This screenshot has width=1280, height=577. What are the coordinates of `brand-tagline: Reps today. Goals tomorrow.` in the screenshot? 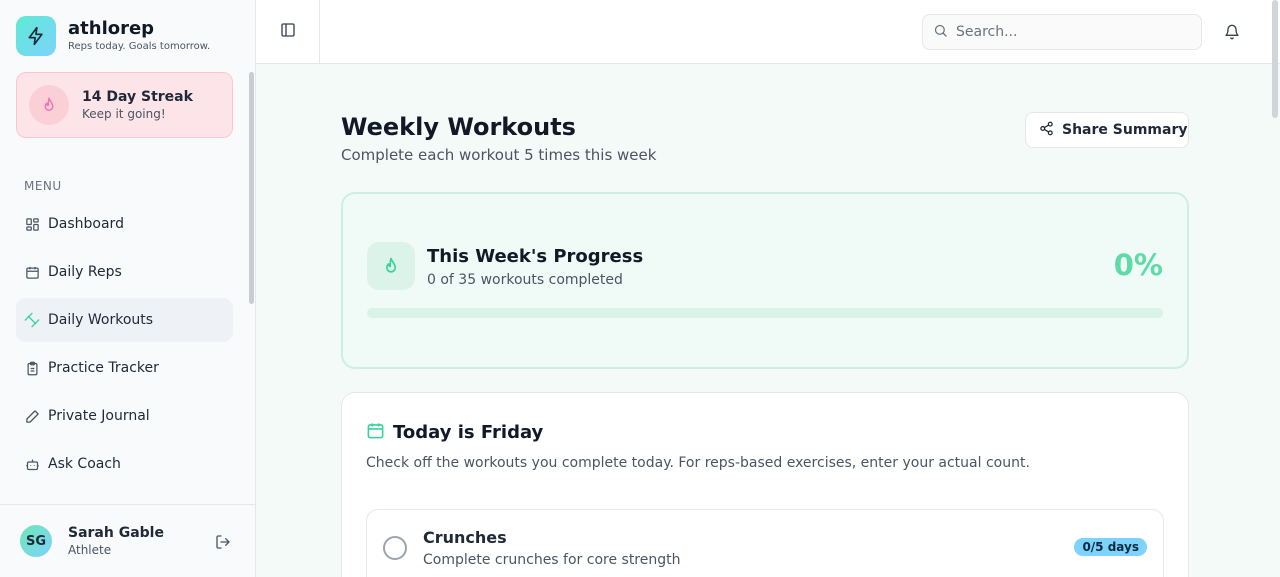 It's located at (139, 46).